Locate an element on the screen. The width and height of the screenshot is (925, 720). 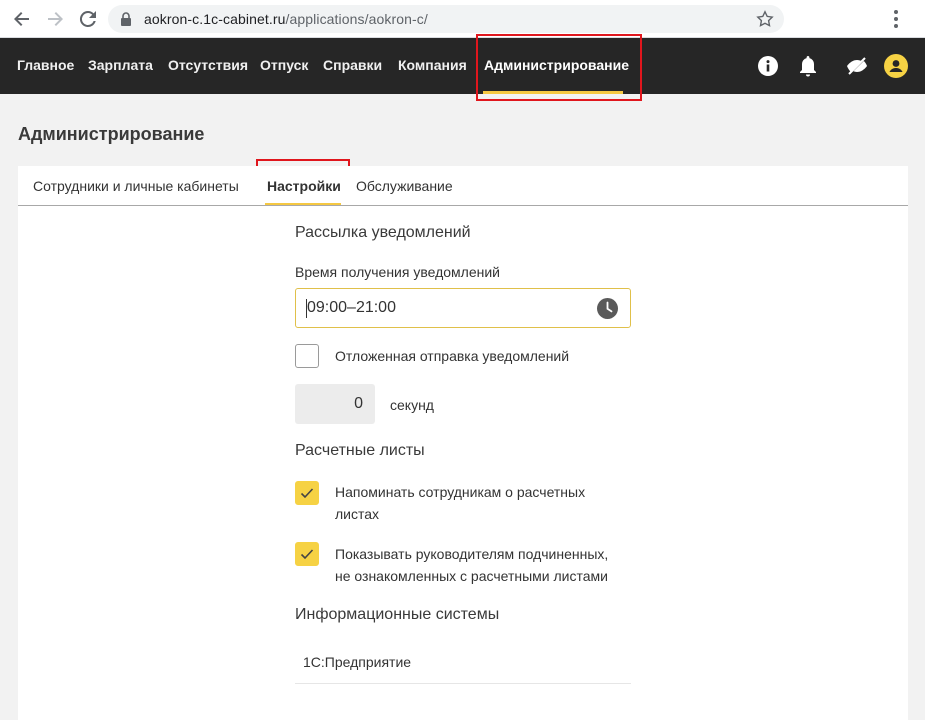
notification-time-input: 09:00–21:00 is located at coordinates (463, 308).